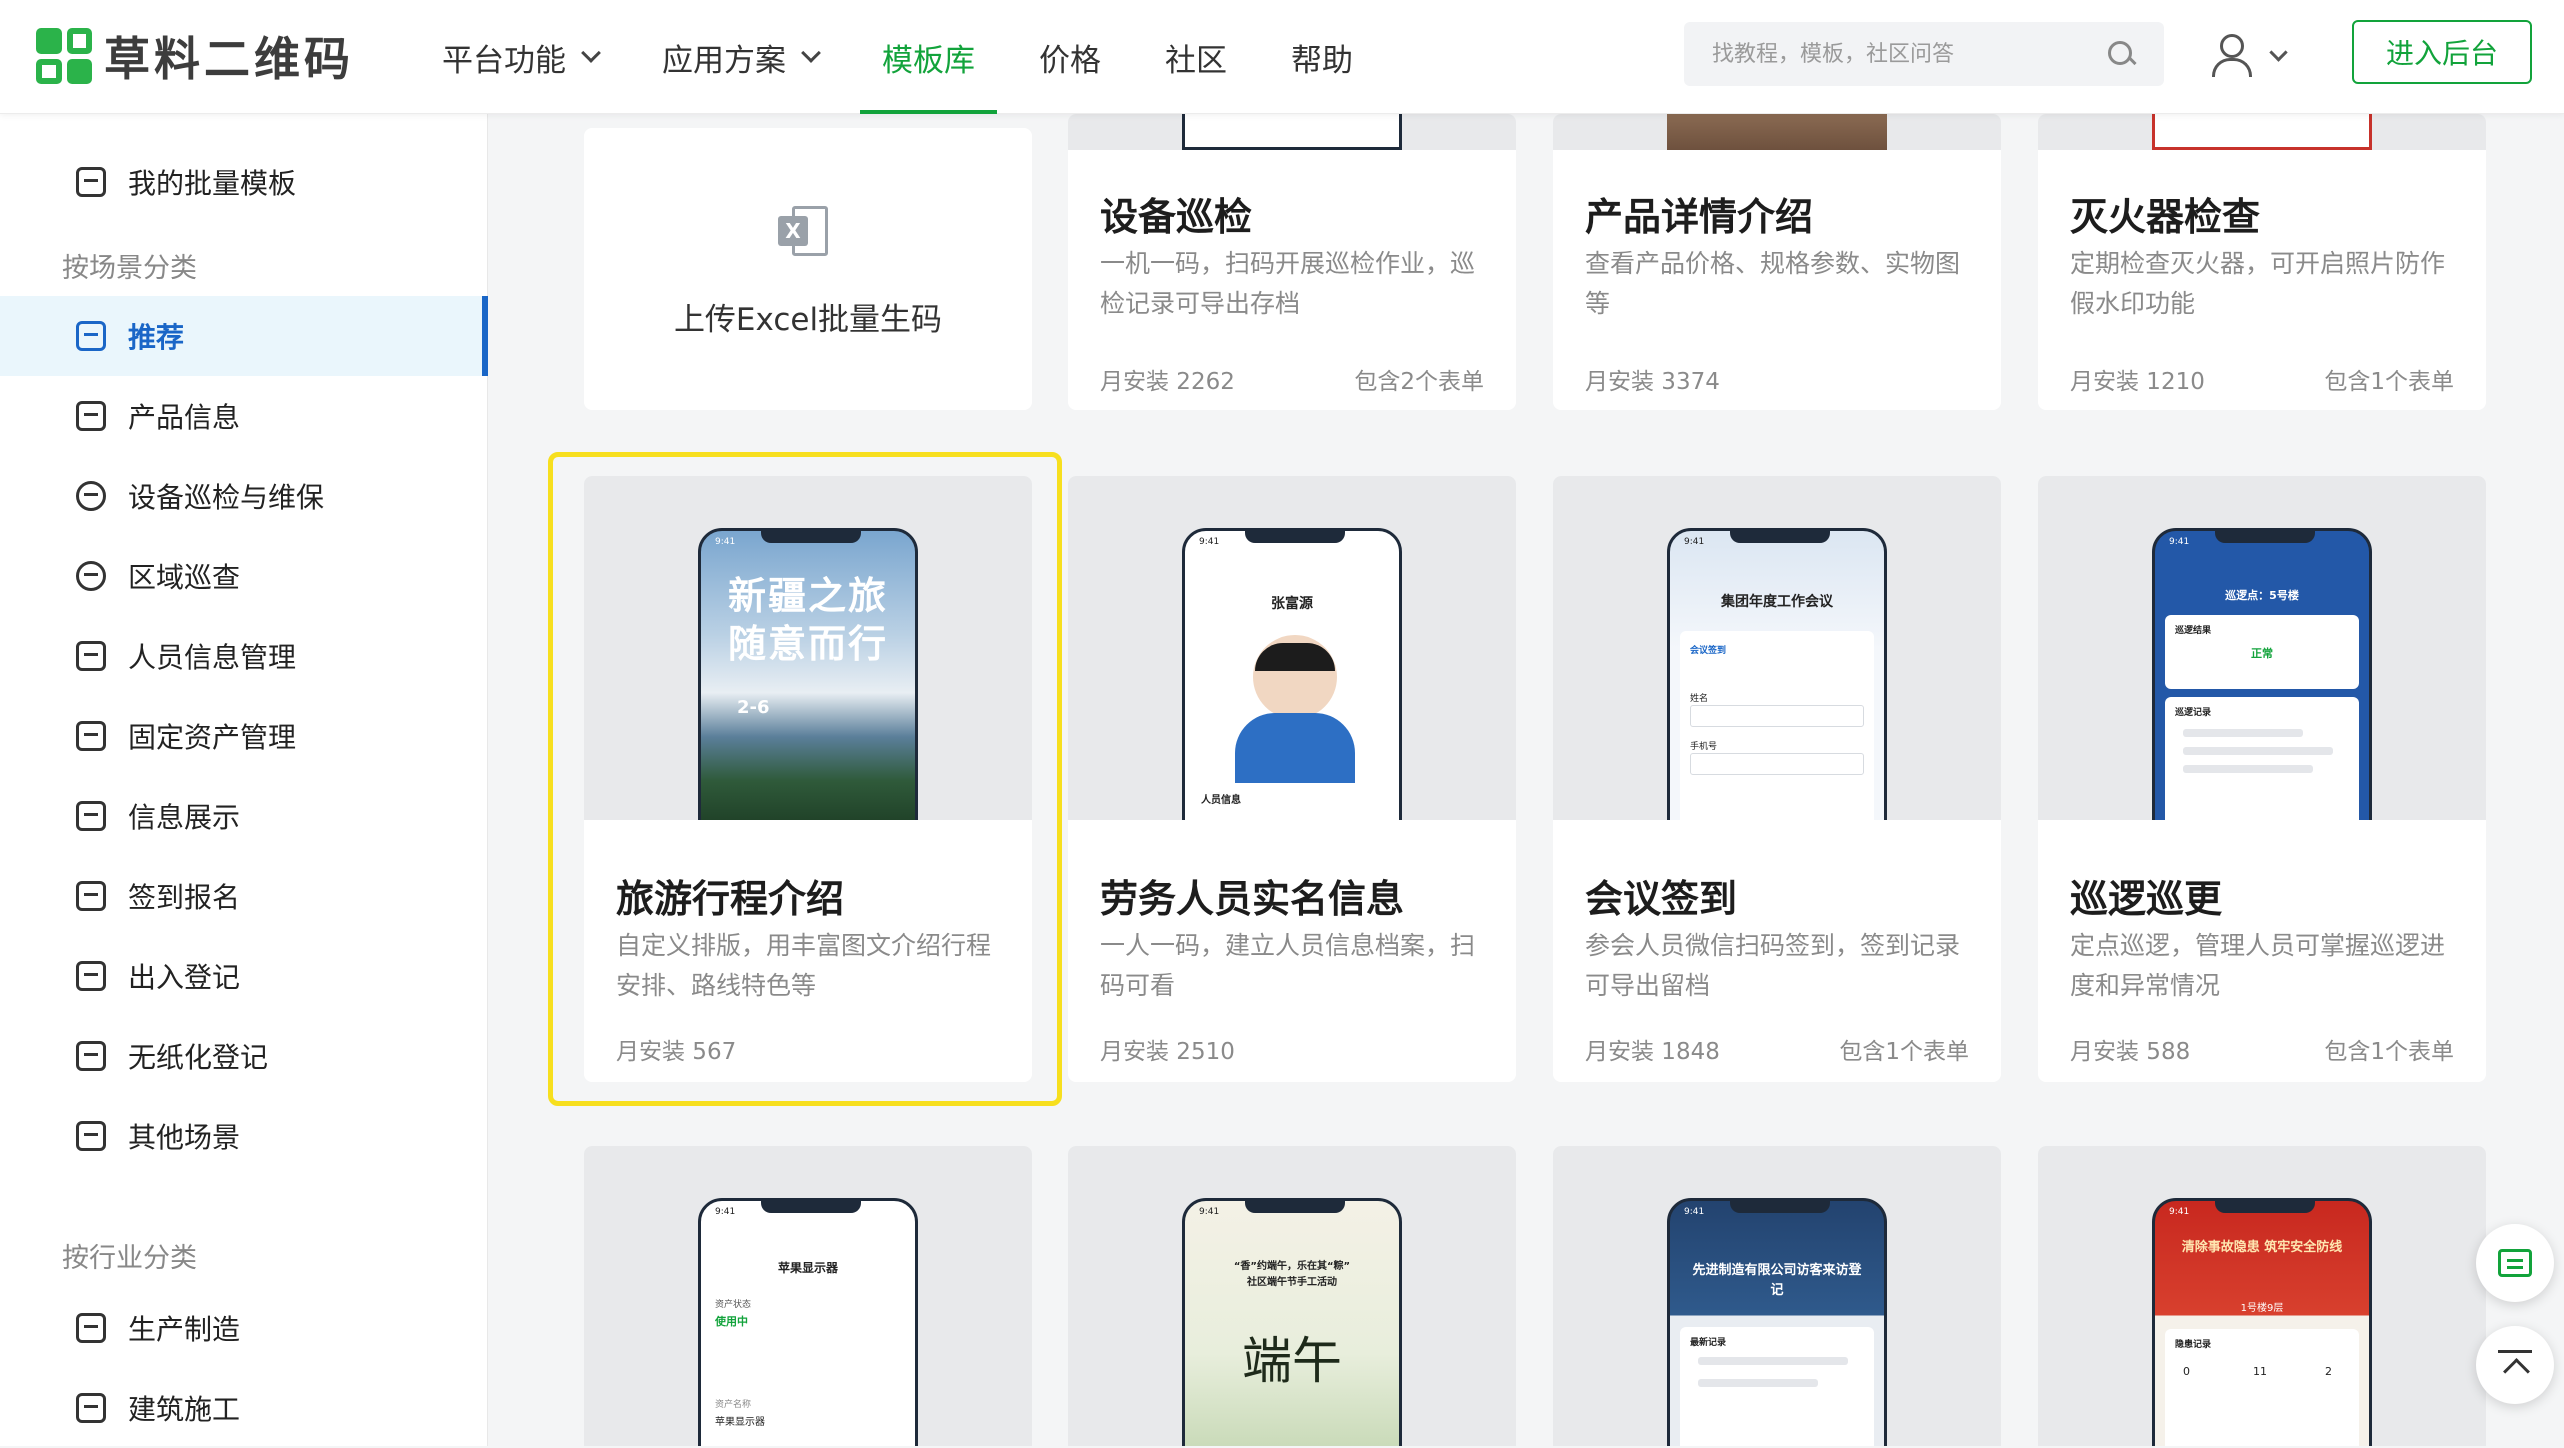 Image resolution: width=2564 pixels, height=1448 pixels. What do you see at coordinates (733, 1405) in the screenshot?
I see `preview-label: 资产名称` at bounding box center [733, 1405].